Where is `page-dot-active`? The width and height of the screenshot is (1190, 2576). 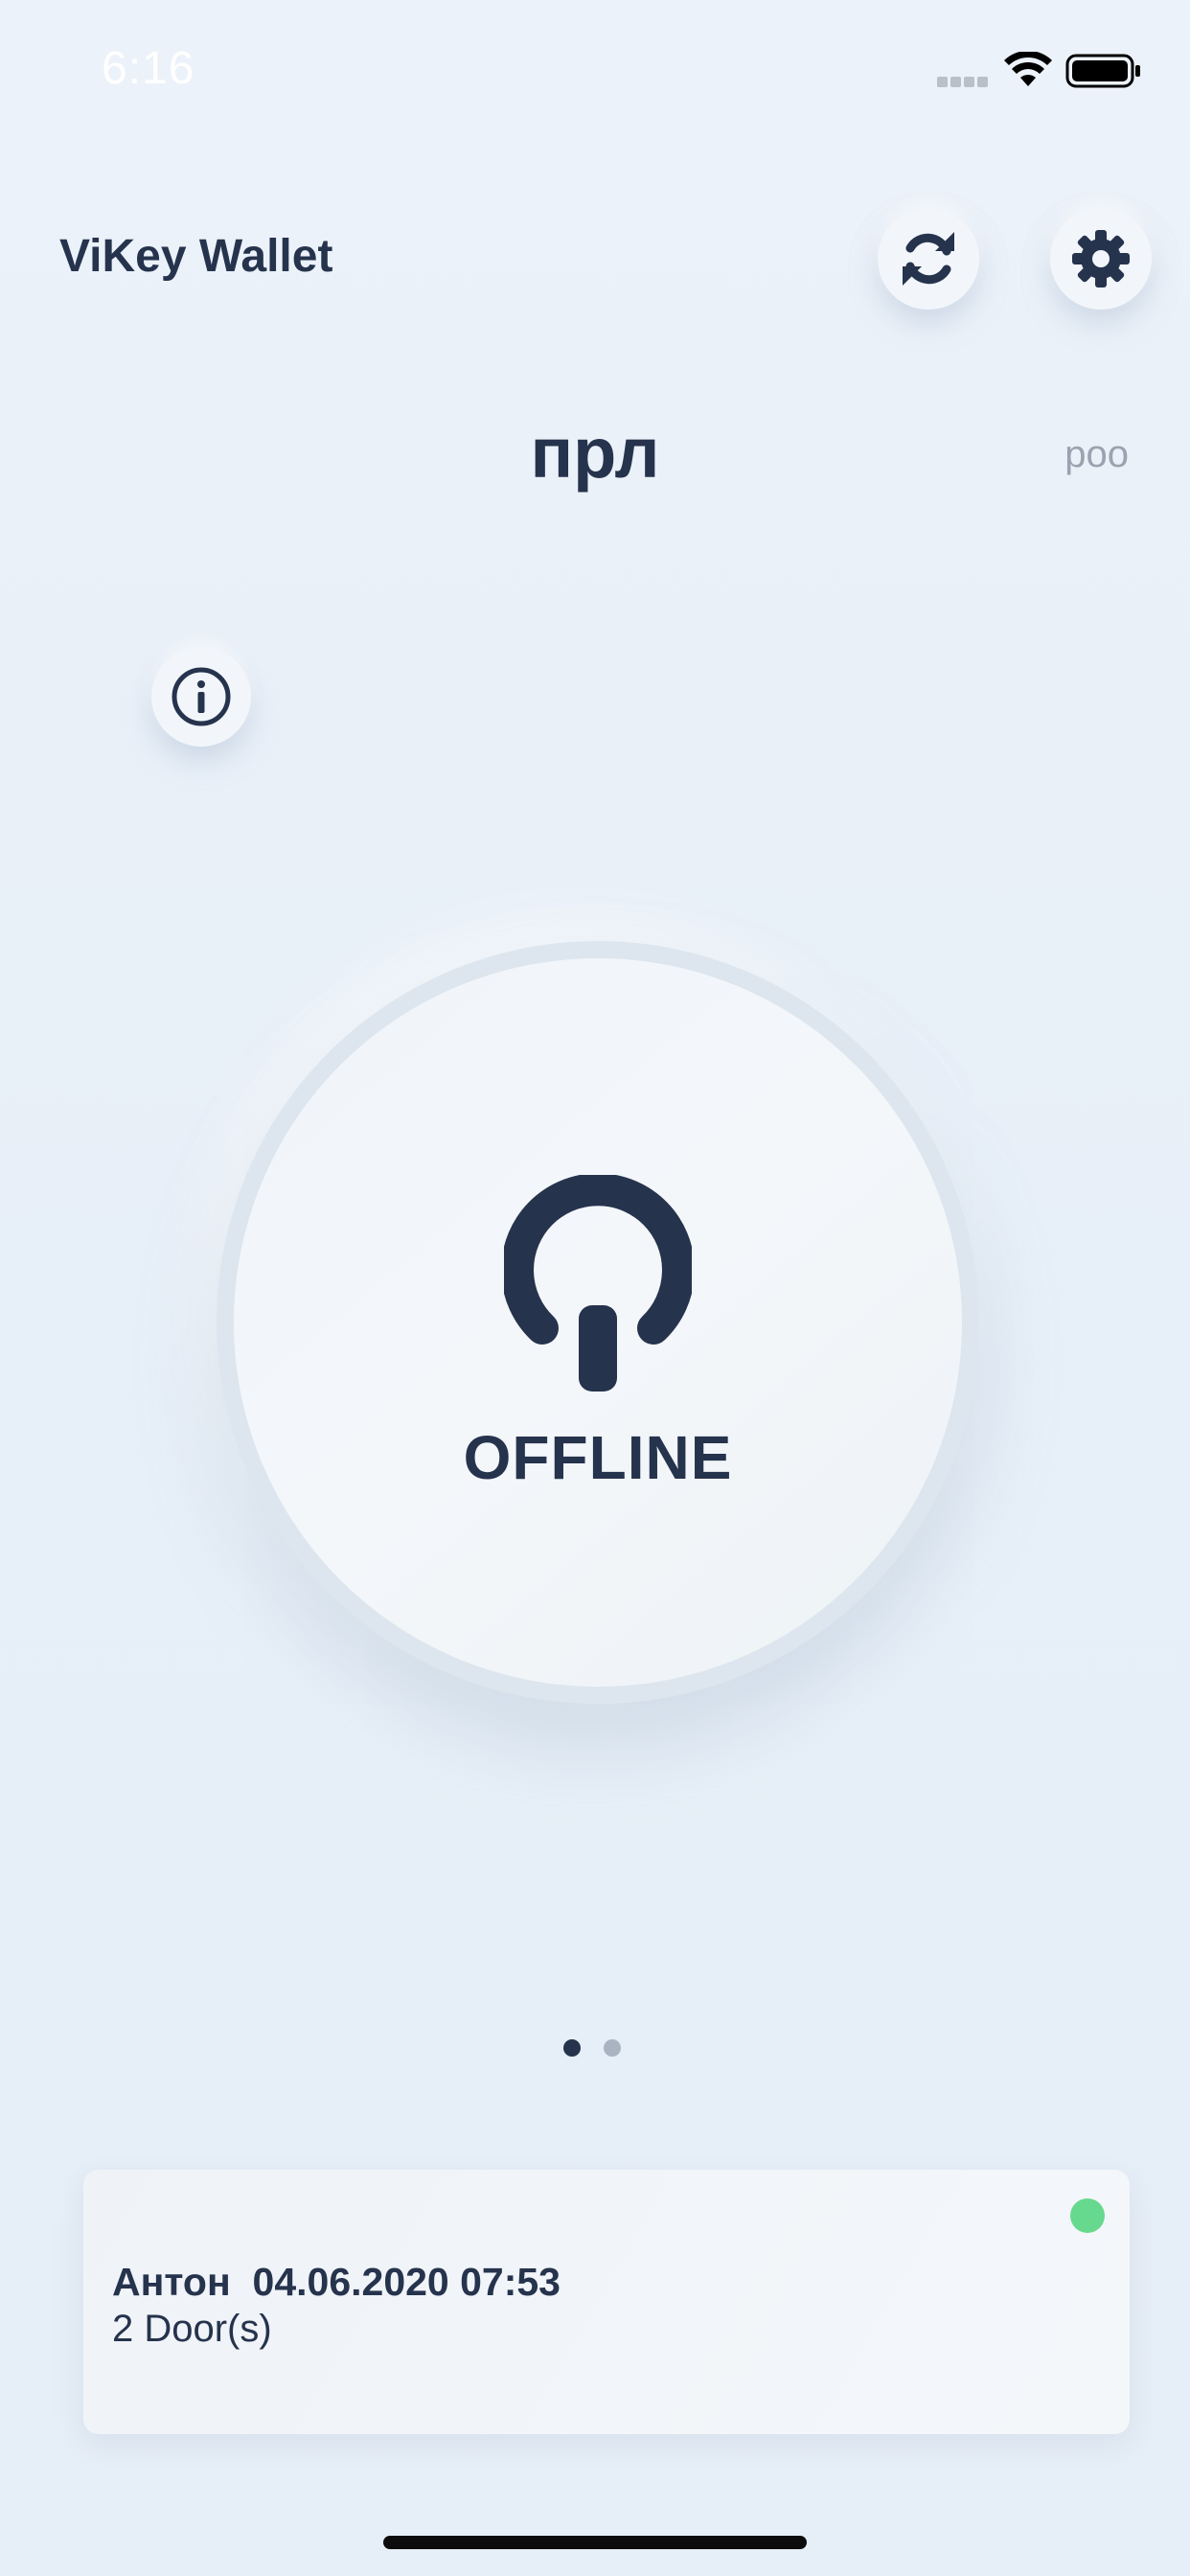 page-dot-active is located at coordinates (572, 2048).